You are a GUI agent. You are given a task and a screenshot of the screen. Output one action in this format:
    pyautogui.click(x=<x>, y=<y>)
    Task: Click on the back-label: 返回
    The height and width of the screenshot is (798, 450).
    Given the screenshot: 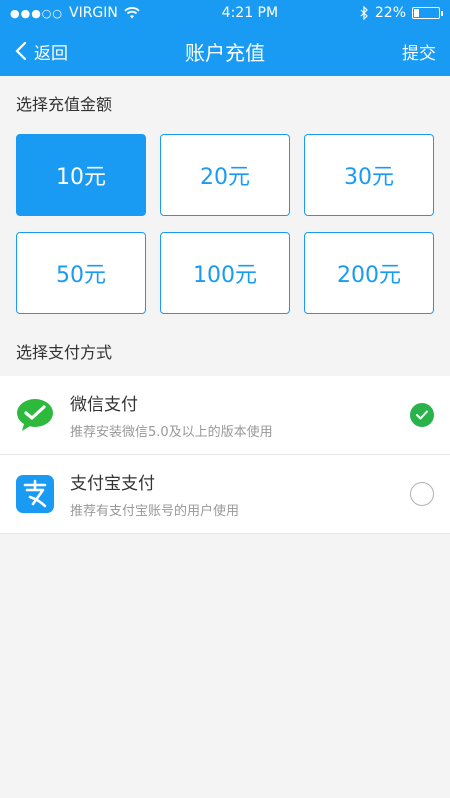 What is the action you would take?
    pyautogui.click(x=51, y=53)
    